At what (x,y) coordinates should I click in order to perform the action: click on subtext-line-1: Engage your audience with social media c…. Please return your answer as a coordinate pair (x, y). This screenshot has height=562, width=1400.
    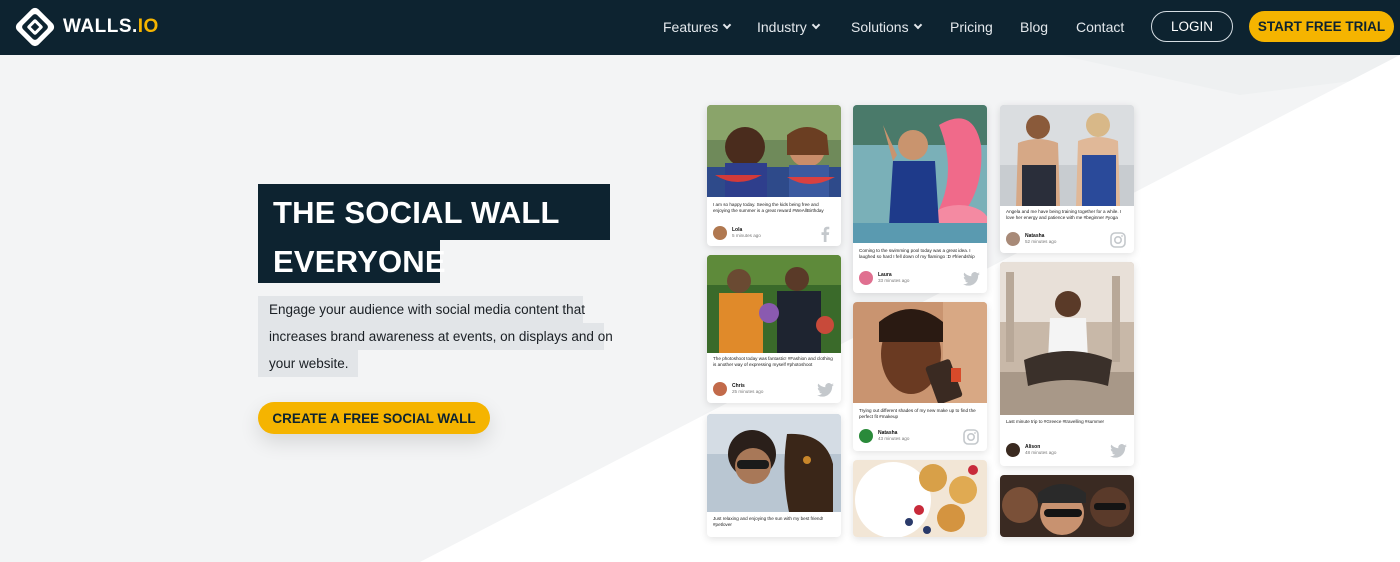
    Looking at the image, I should click on (421, 309).